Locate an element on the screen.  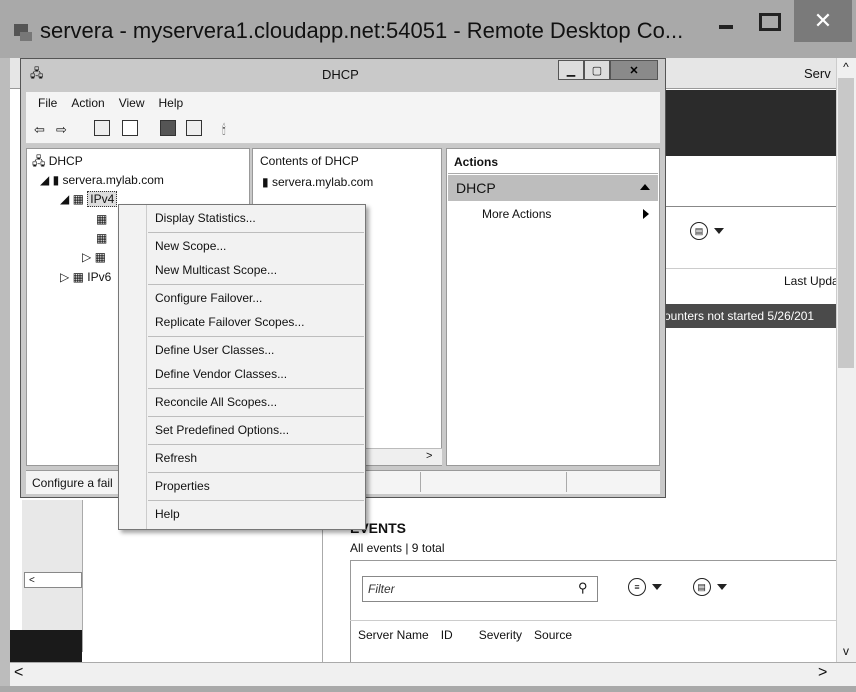
contents-header: Contents of DHCP is located at coordinates (309, 161).